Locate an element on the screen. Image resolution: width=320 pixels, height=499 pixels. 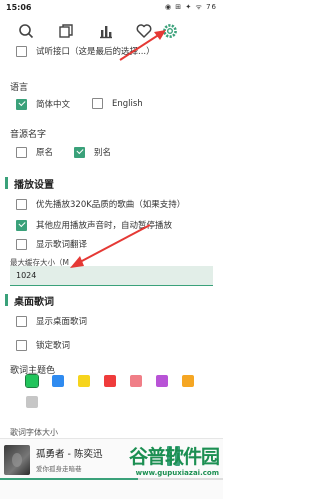
progress-bar is located at coordinates (111, 479).